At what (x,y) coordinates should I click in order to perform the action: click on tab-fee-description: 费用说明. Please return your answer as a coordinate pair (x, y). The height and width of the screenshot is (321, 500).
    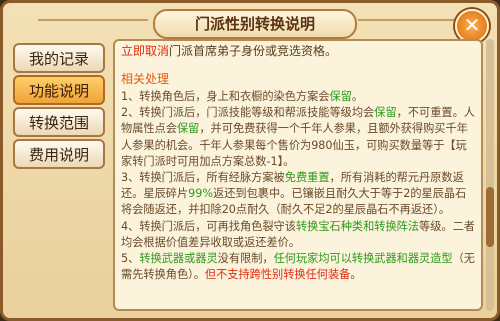
    Looking at the image, I should click on (59, 154).